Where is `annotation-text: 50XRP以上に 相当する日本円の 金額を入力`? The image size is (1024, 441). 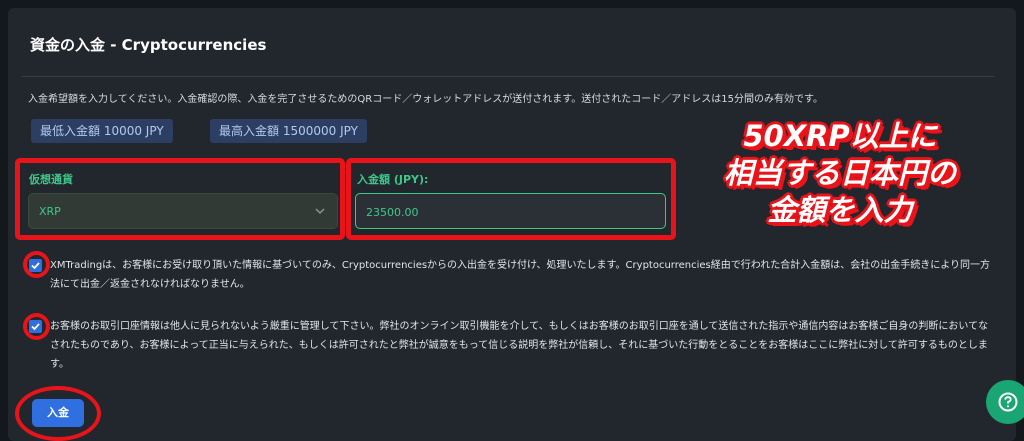
annotation-text: 50XRP以上に 相当する日本円の 金額を入力 is located at coordinates (840, 178).